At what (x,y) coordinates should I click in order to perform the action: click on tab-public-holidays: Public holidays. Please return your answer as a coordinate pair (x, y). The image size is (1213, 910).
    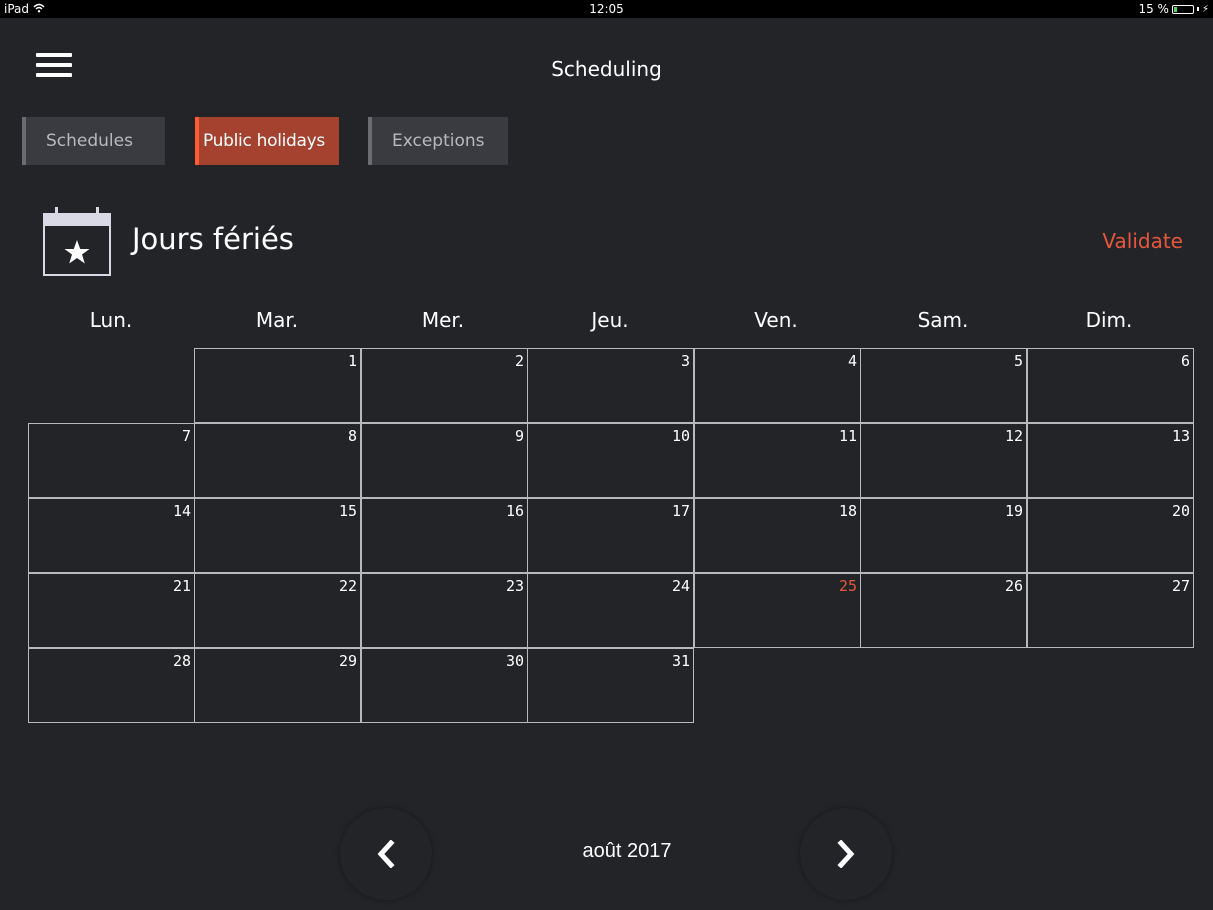
    Looking at the image, I should click on (267, 141).